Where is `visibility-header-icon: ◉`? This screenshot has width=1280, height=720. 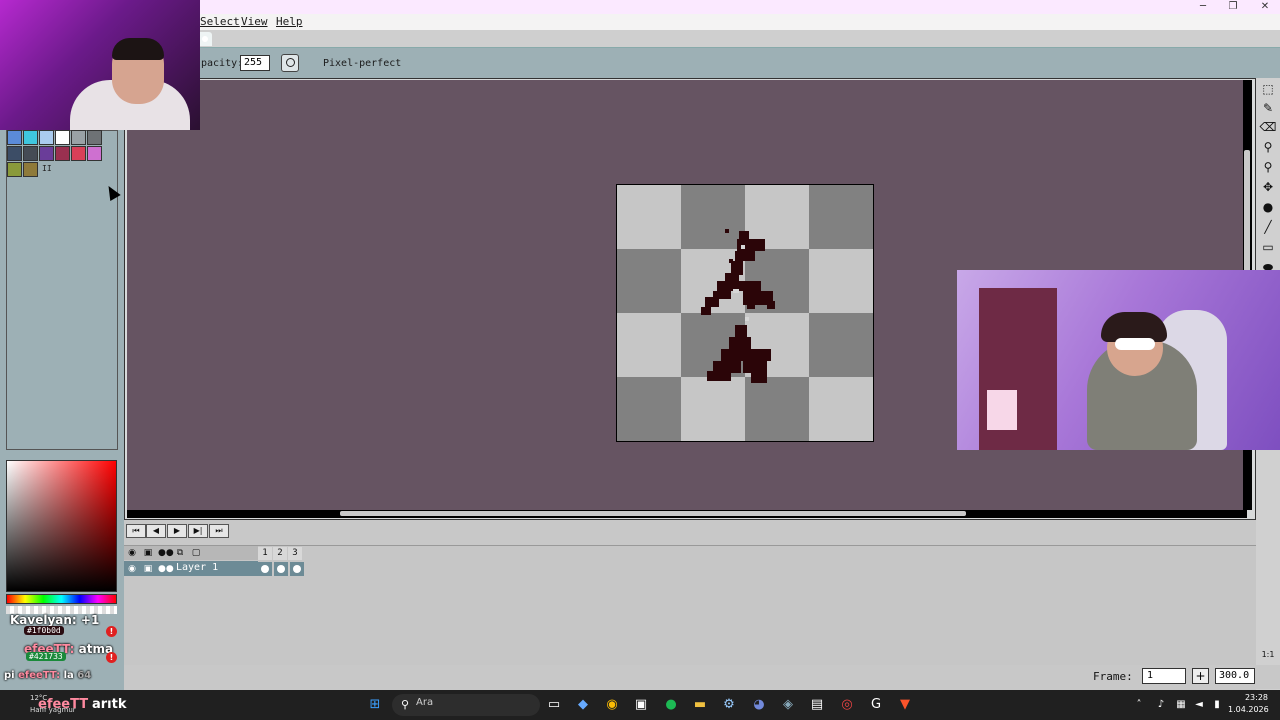 visibility-header-icon: ◉ is located at coordinates (132, 553).